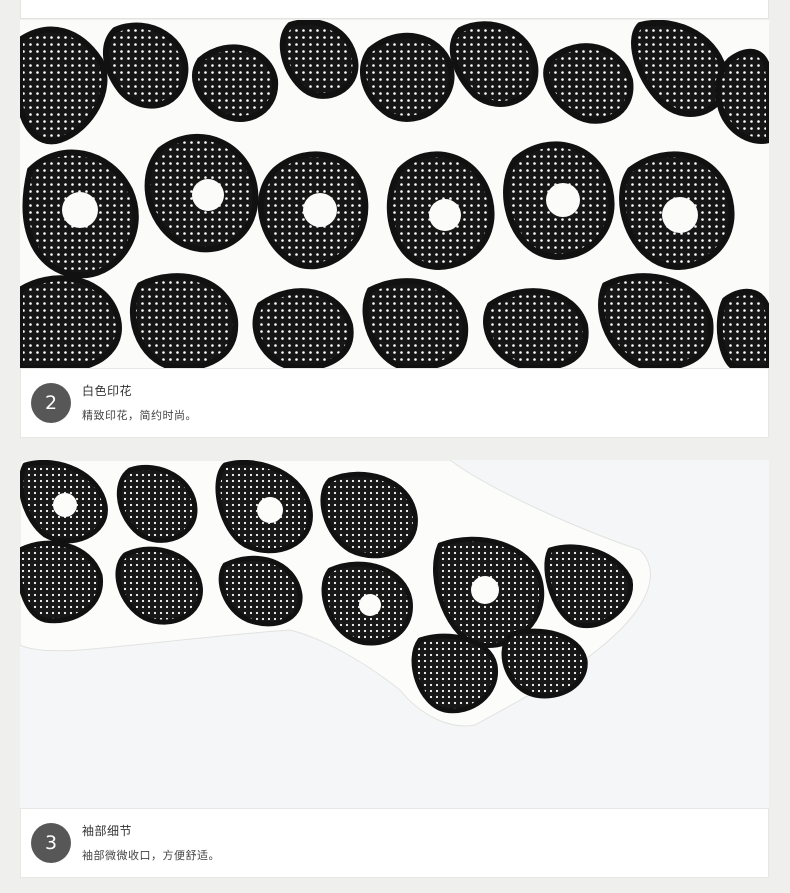  I want to click on feature-caption-sleeve: 3 袖部细节 袖部微微收口，方便舒适。, so click(394, 843).